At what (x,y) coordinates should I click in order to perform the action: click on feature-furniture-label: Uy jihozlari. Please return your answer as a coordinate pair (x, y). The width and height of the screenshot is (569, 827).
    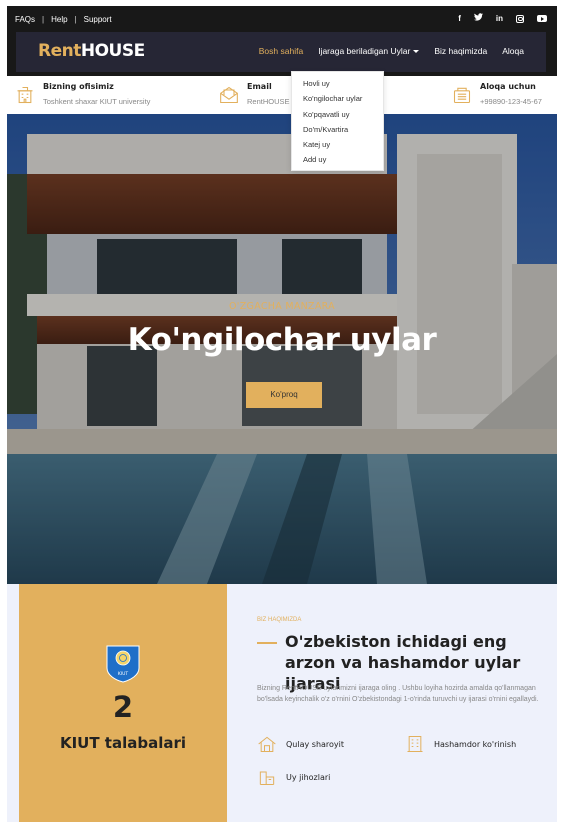
    Looking at the image, I should click on (308, 777).